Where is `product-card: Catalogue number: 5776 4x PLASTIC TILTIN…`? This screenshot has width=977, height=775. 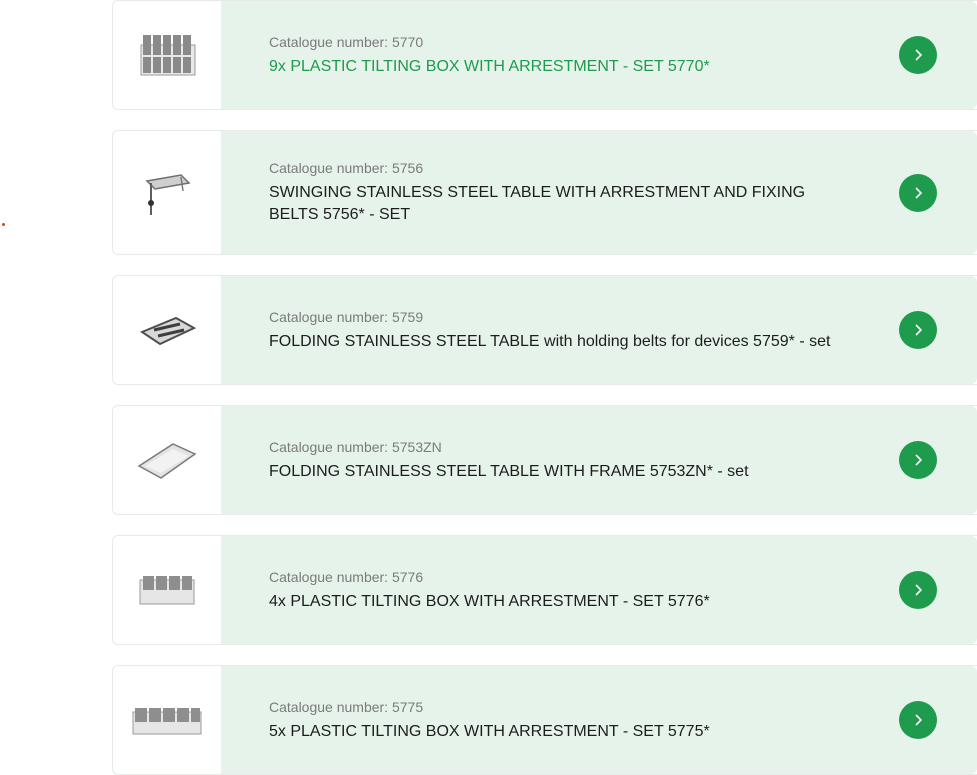
product-card: Catalogue number: 5776 4x PLASTIC TILTIN… is located at coordinates (544, 590).